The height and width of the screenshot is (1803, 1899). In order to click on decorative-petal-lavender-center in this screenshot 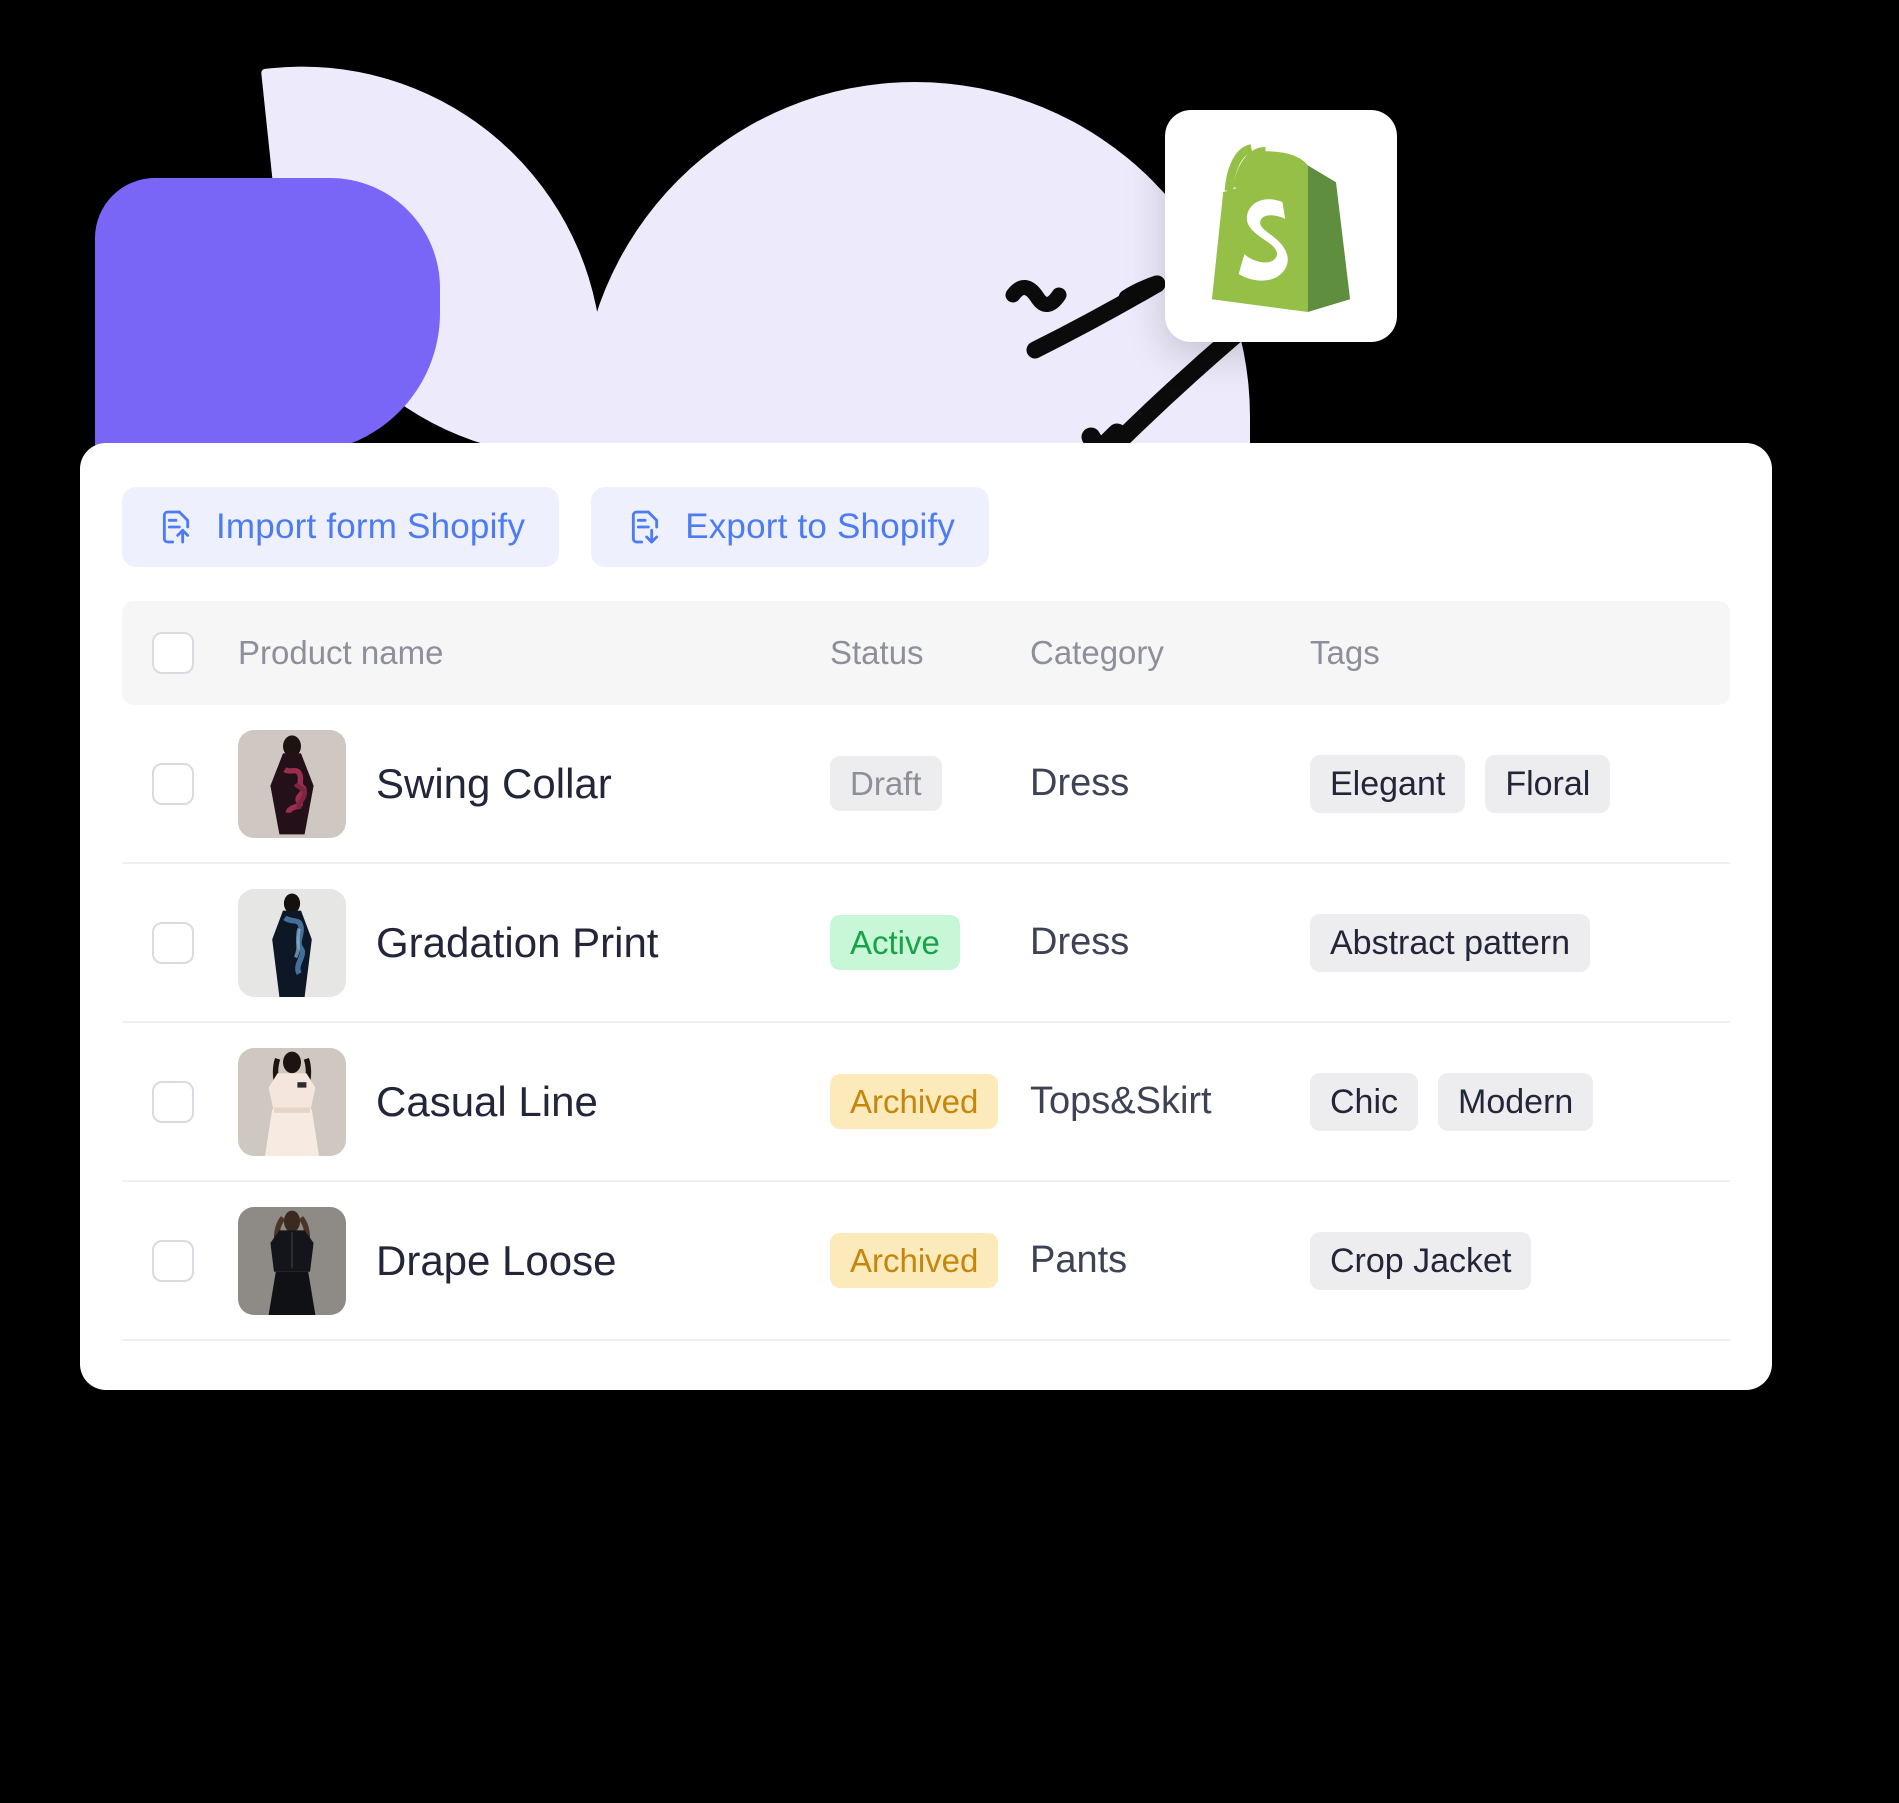, I will do `click(915, 269)`.